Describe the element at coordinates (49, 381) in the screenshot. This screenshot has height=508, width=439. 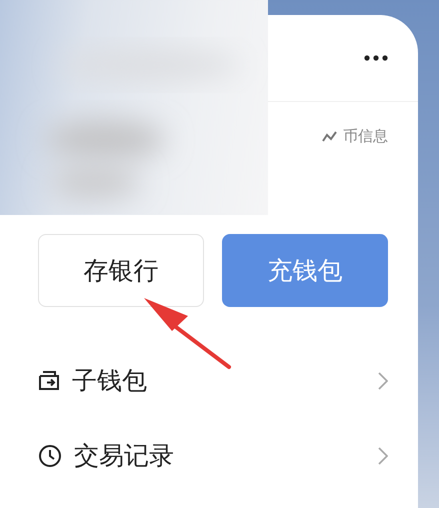
I see `wallet-icon` at that location.